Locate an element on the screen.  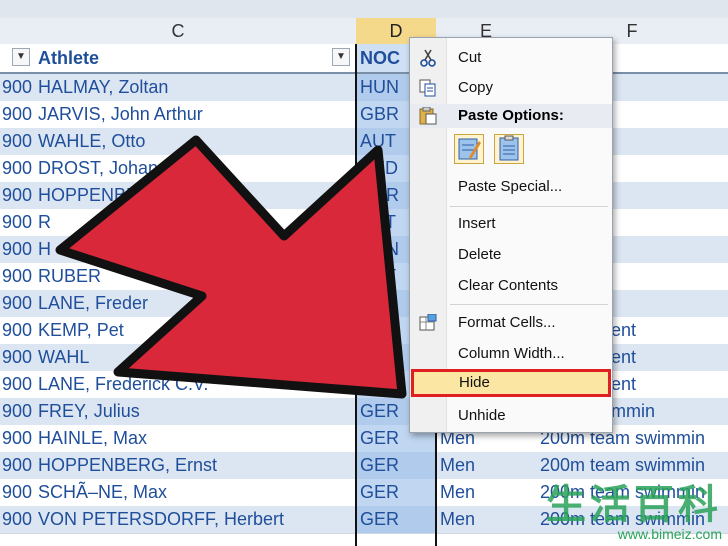
format-cells-icon is located at coordinates (428, 322).